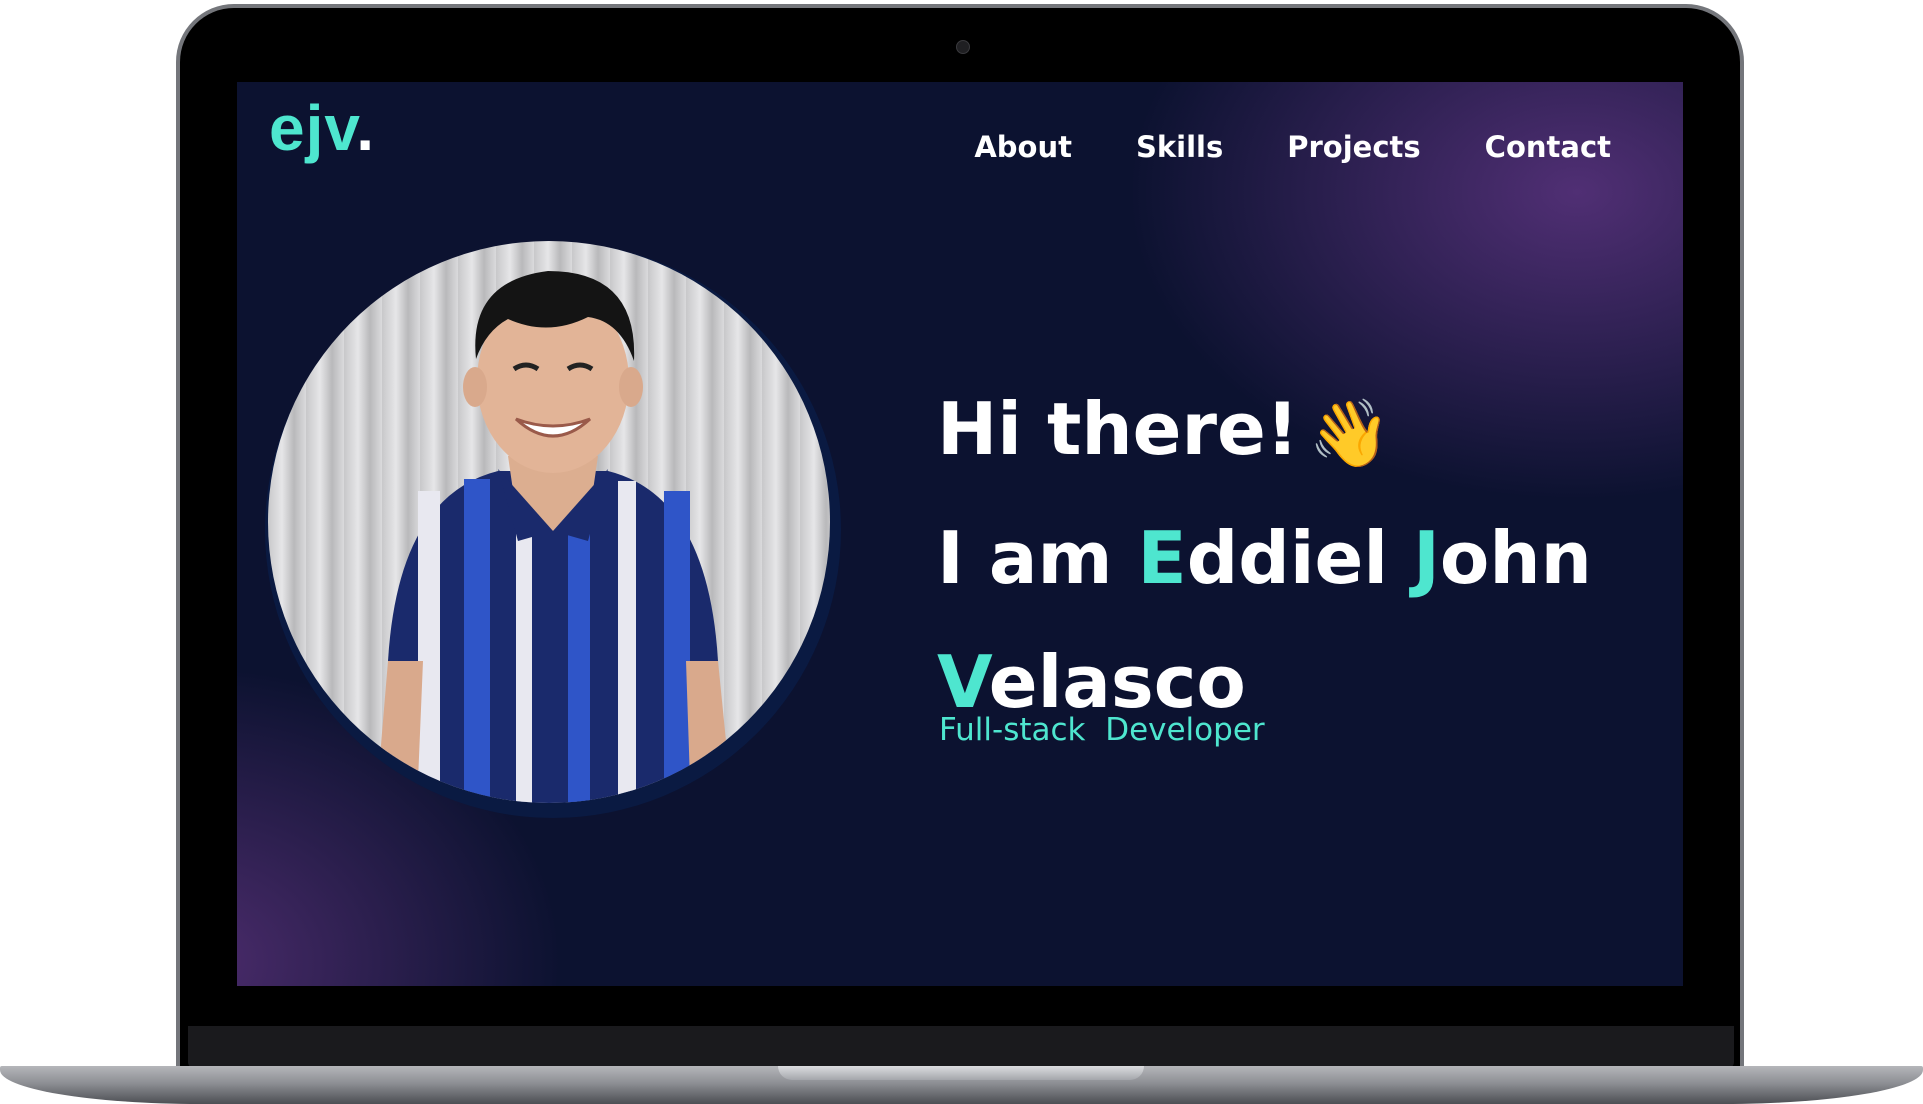  What do you see at coordinates (554, 537) in the screenshot?
I see `profile-photo-illustration` at bounding box center [554, 537].